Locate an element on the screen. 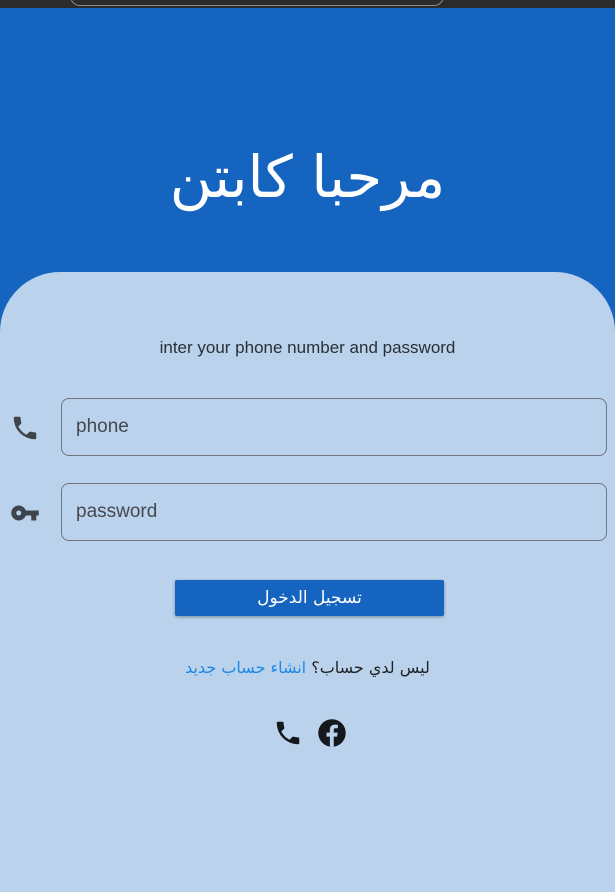 Image resolution: width=615 pixels, height=892 pixels. phone-input is located at coordinates (334, 427).